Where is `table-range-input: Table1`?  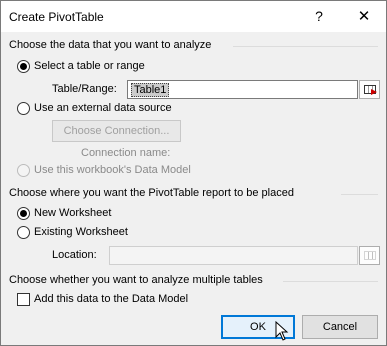
table-range-input: Table1 is located at coordinates (242, 89).